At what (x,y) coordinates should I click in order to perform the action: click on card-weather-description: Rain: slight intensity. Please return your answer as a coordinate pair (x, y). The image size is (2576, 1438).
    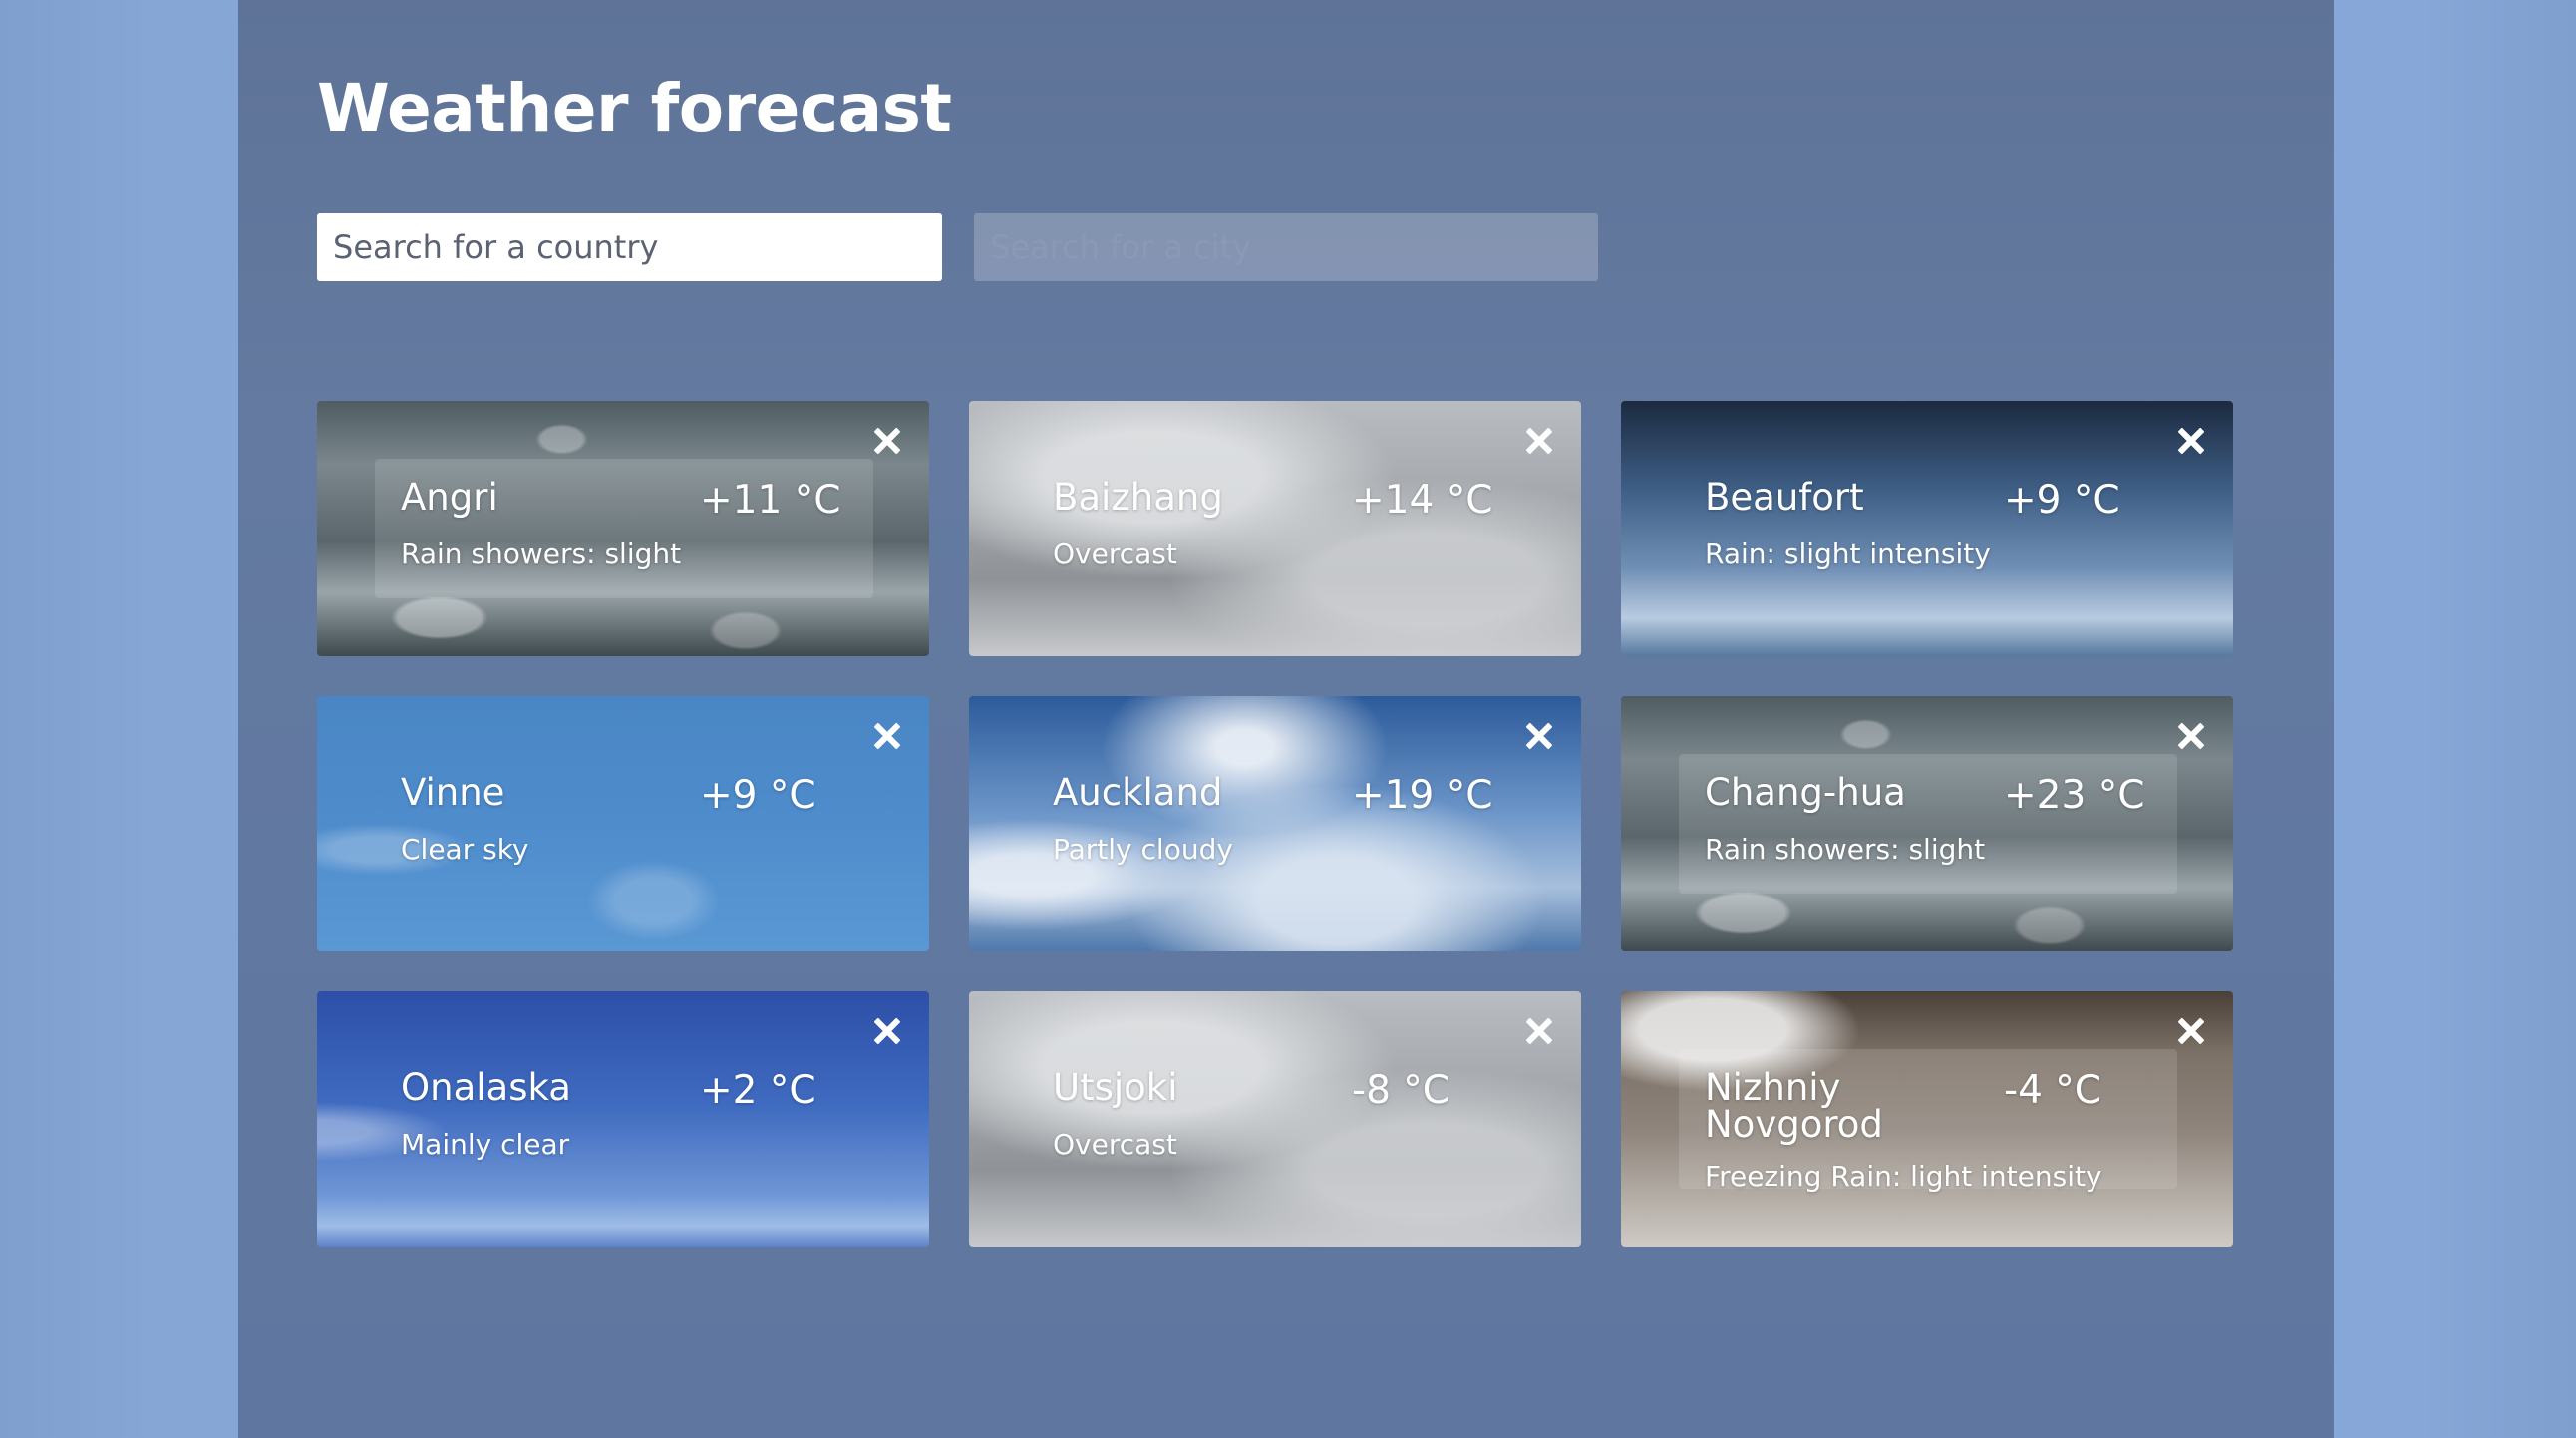
    Looking at the image, I should click on (1848, 554).